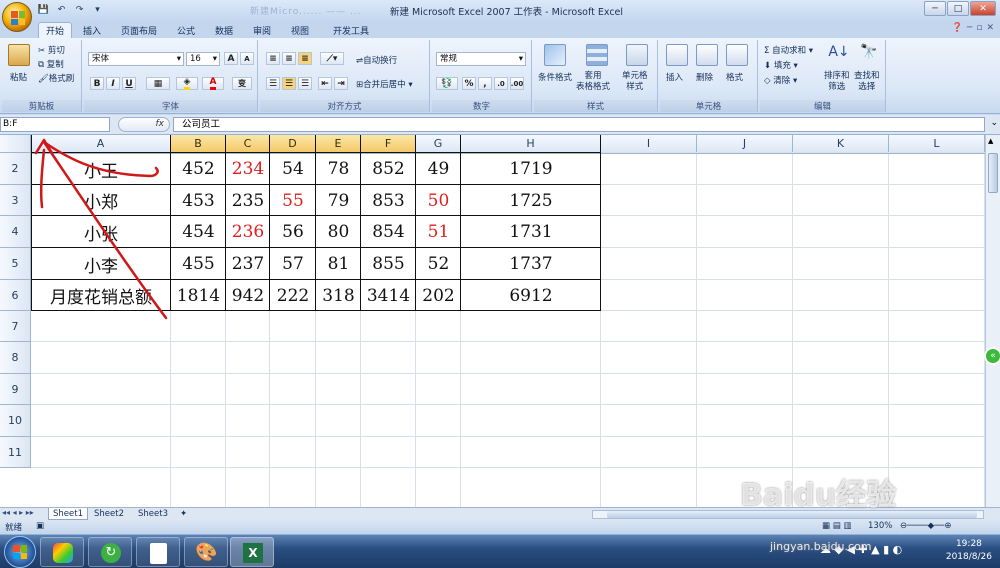 Image resolution: width=1000 pixels, height=568 pixels. I want to click on annotation-stroke-top, so click(100, 159).